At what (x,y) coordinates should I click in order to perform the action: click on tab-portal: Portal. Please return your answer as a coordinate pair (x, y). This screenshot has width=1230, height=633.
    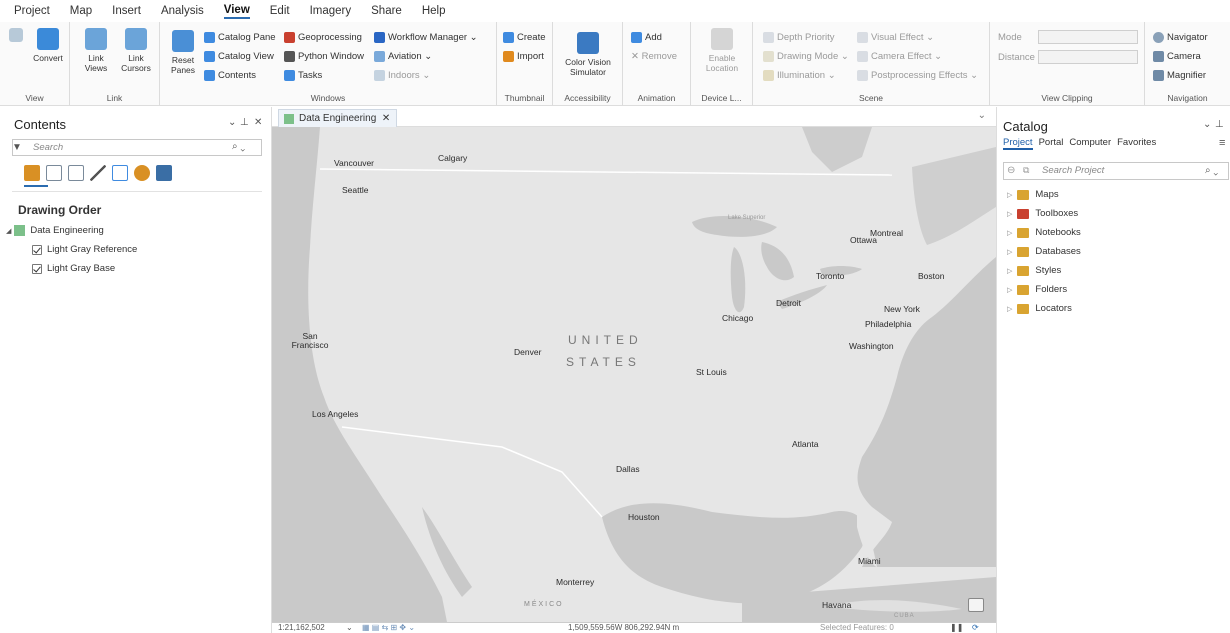
    Looking at the image, I should click on (1051, 143).